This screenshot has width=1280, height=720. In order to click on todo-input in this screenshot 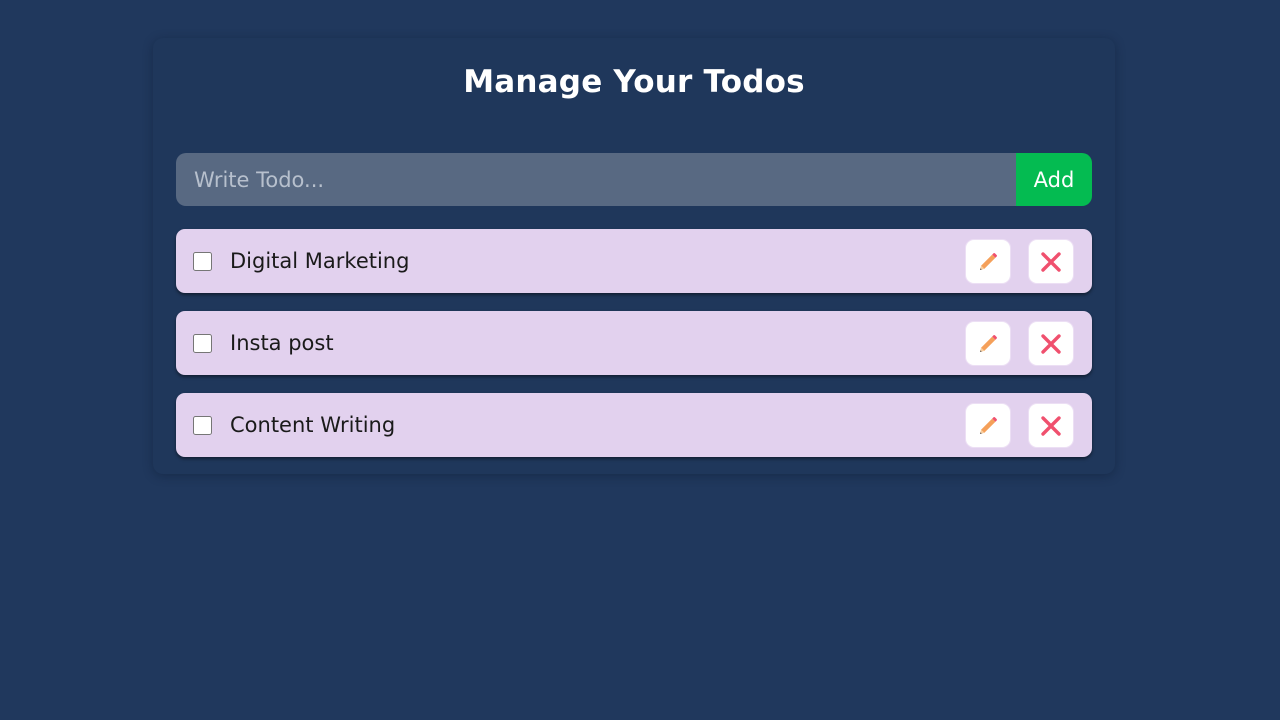, I will do `click(596, 179)`.